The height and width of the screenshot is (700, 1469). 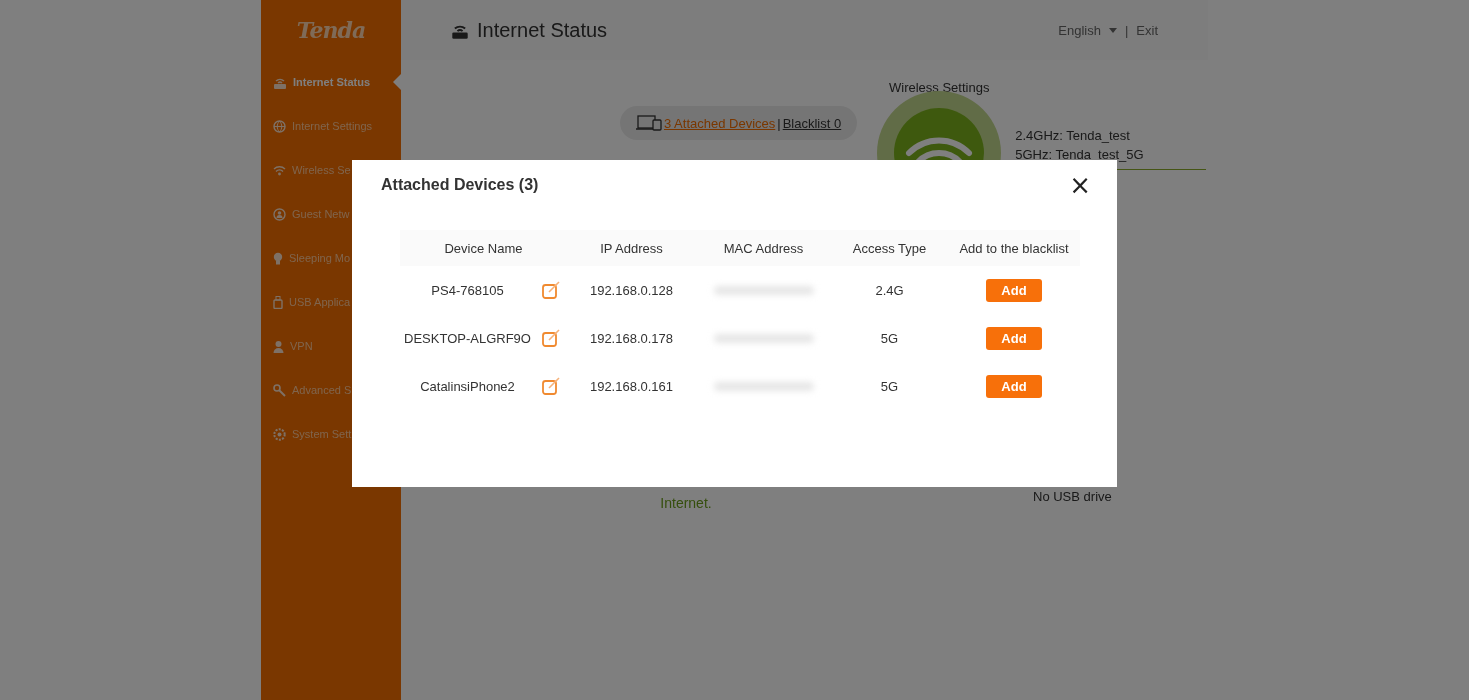 What do you see at coordinates (278, 258) in the screenshot?
I see `bulb-icon` at bounding box center [278, 258].